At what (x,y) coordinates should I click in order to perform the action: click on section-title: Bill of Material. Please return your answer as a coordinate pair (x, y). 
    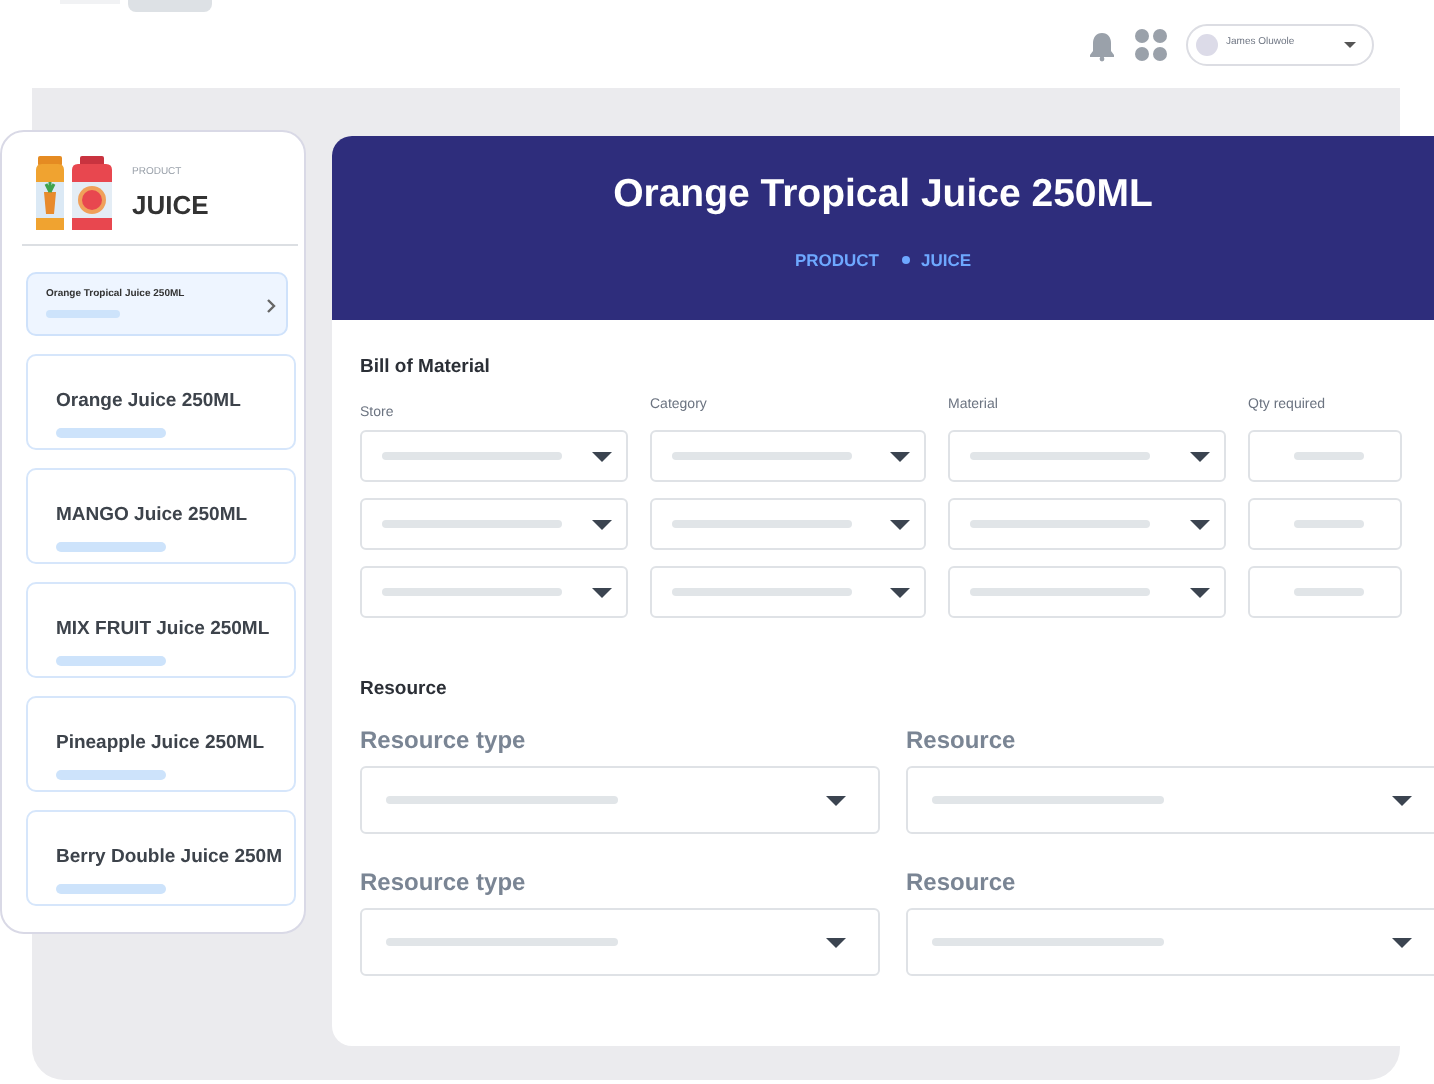
    Looking at the image, I should click on (426, 367).